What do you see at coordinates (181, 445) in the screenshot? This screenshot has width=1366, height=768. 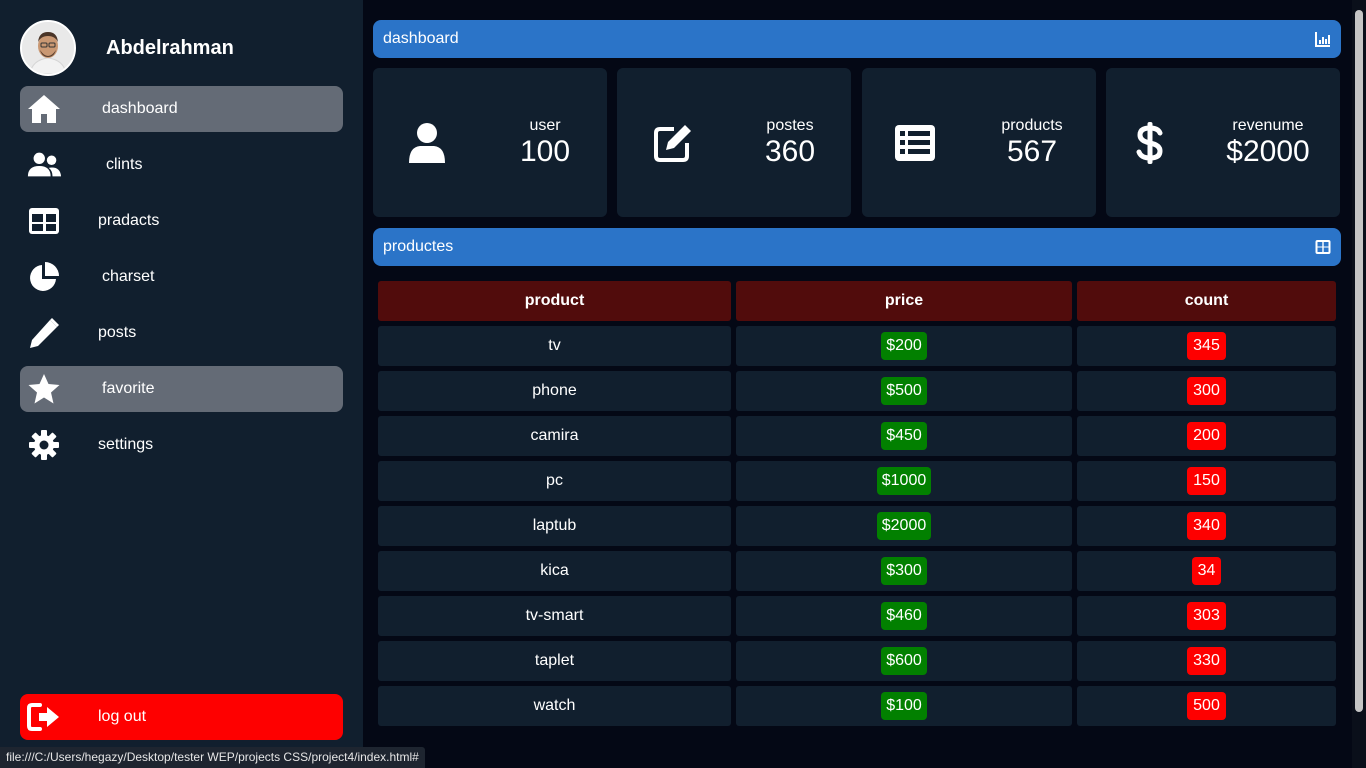 I see `sidebar-item-settings: settings` at bounding box center [181, 445].